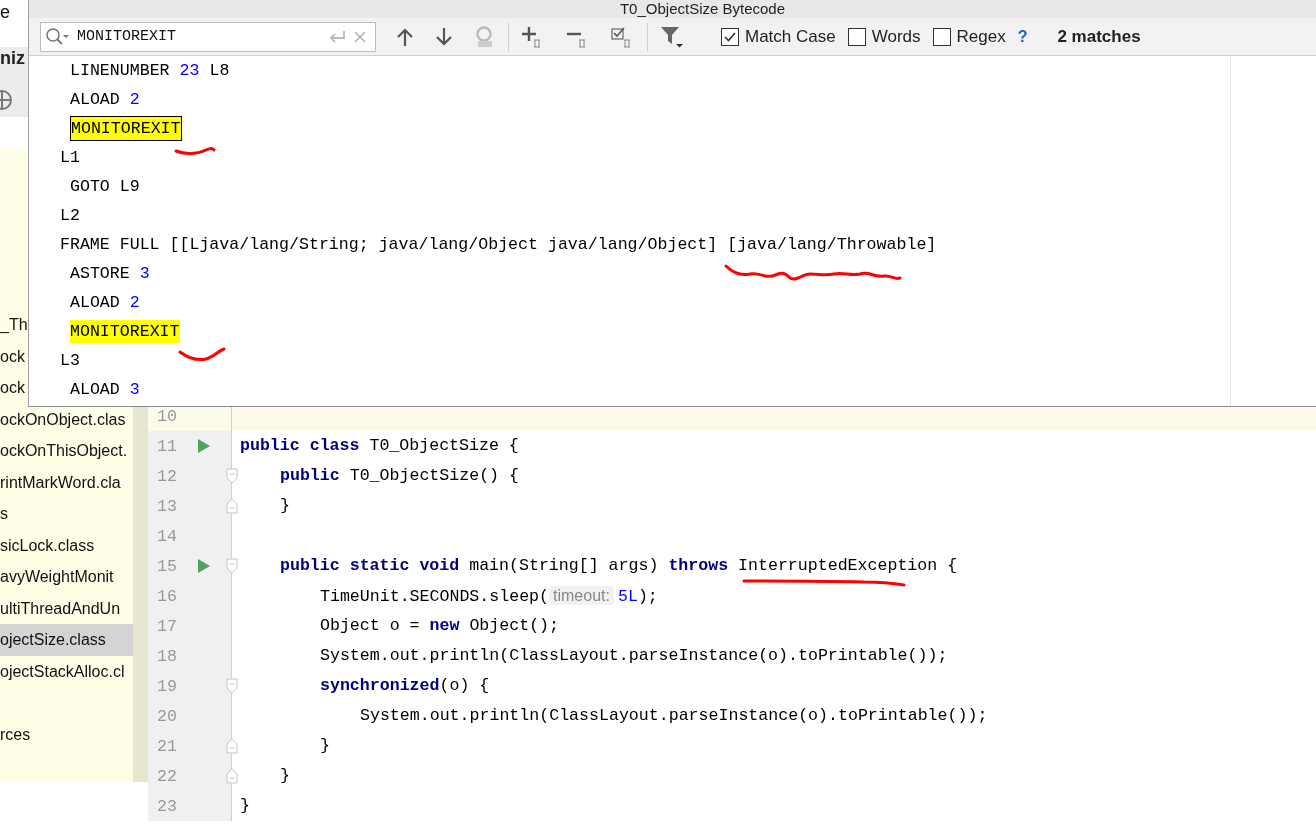  Describe the element at coordinates (189, 70) in the screenshot. I see `bytecode-number: 23` at that location.